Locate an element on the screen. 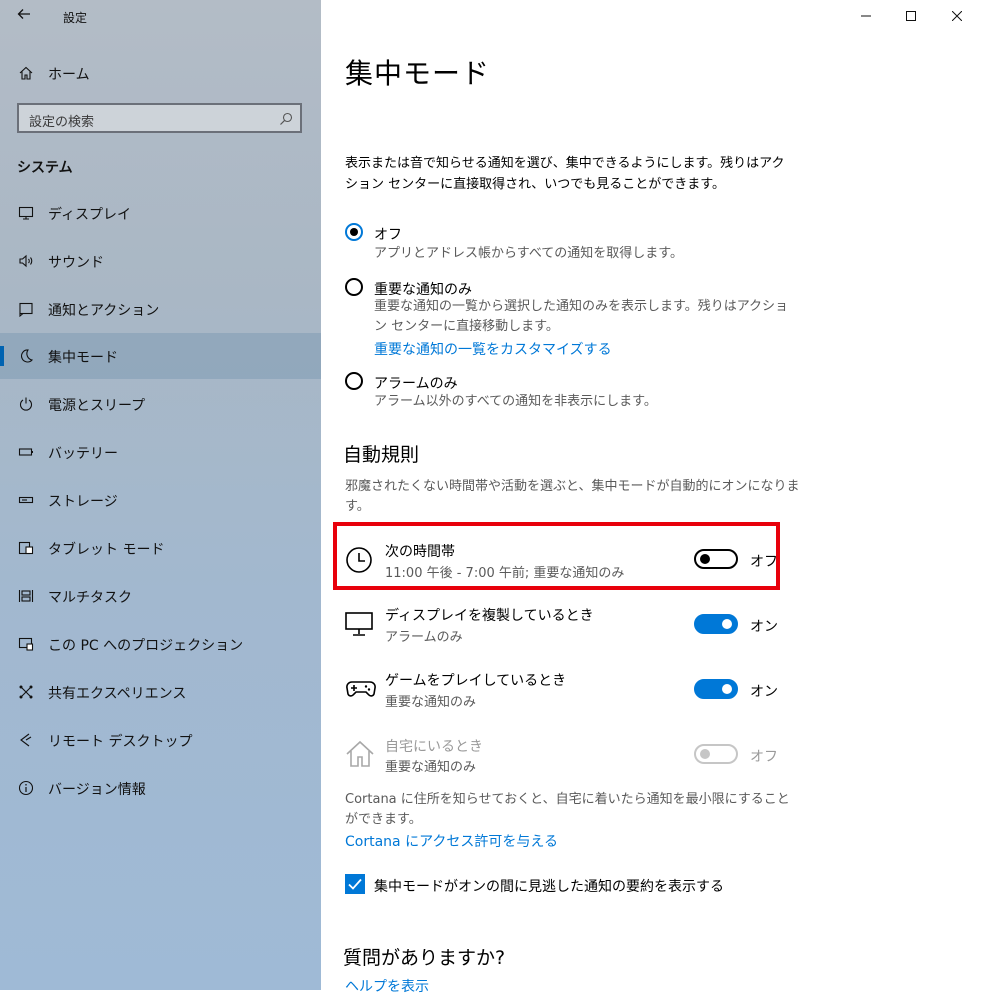 Image resolution: width=981 pixels, height=996 pixels. notification-icon is located at coordinates (26, 309).